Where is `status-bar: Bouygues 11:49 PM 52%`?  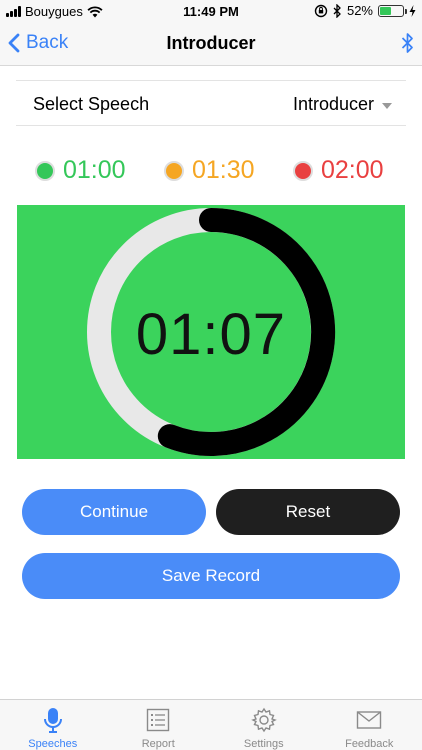
status-bar: Bouygues 11:49 PM 52% is located at coordinates (211, 11).